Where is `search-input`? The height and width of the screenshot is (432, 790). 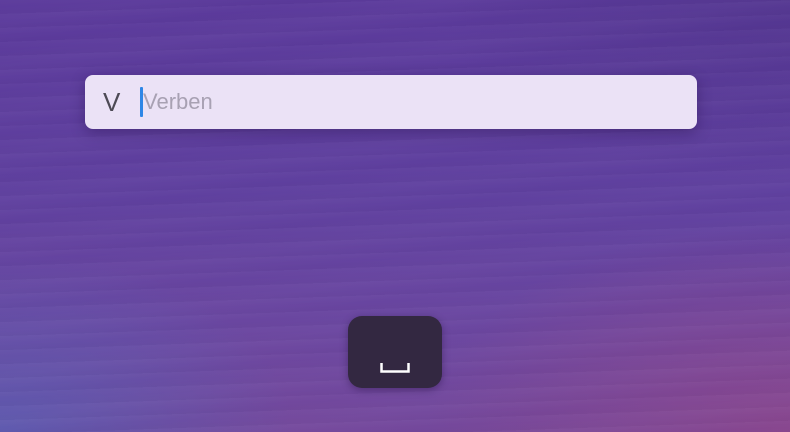 search-input is located at coordinates (408, 102).